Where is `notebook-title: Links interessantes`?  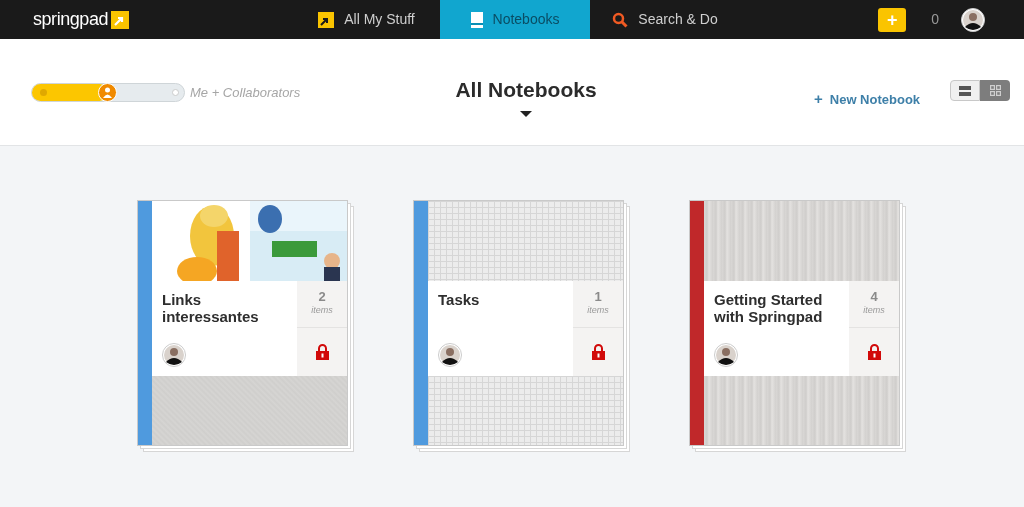
notebook-title: Links interessantes is located at coordinates (211, 308).